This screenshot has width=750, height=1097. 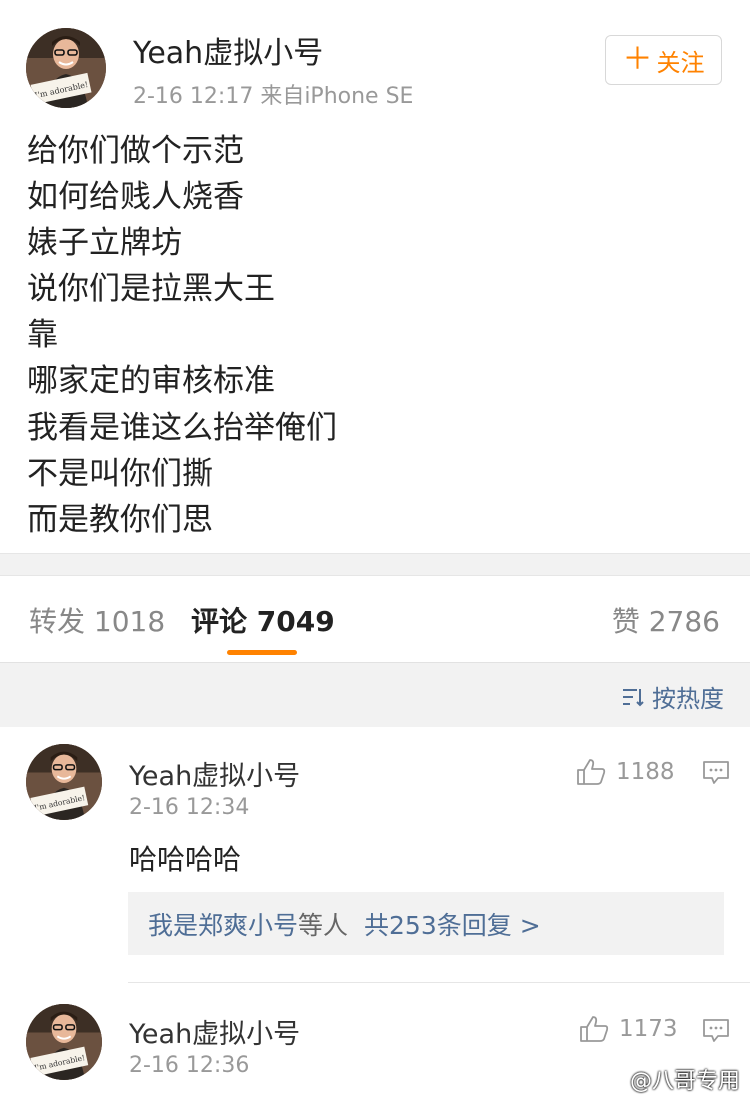 I want to click on sort-by-hot-button: 按热度, so click(x=673, y=696).